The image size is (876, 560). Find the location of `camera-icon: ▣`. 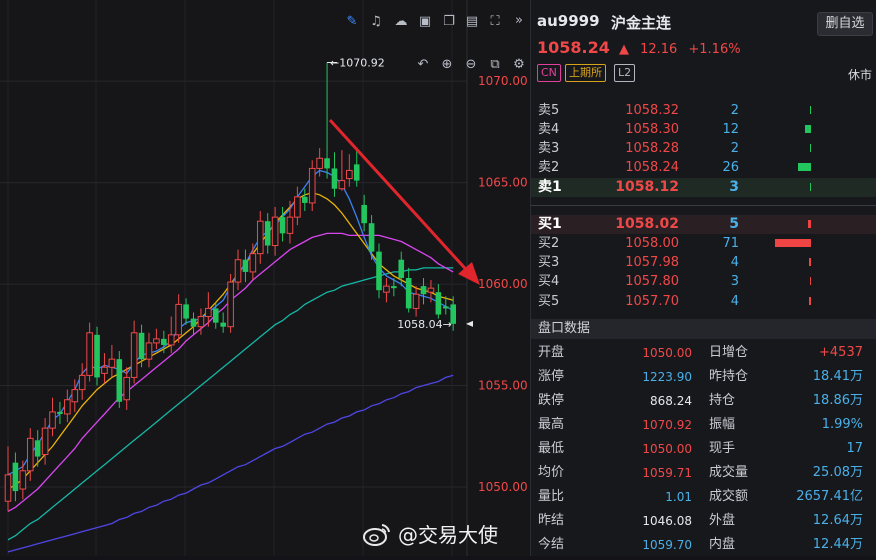

camera-icon: ▣ is located at coordinates (425, 22).